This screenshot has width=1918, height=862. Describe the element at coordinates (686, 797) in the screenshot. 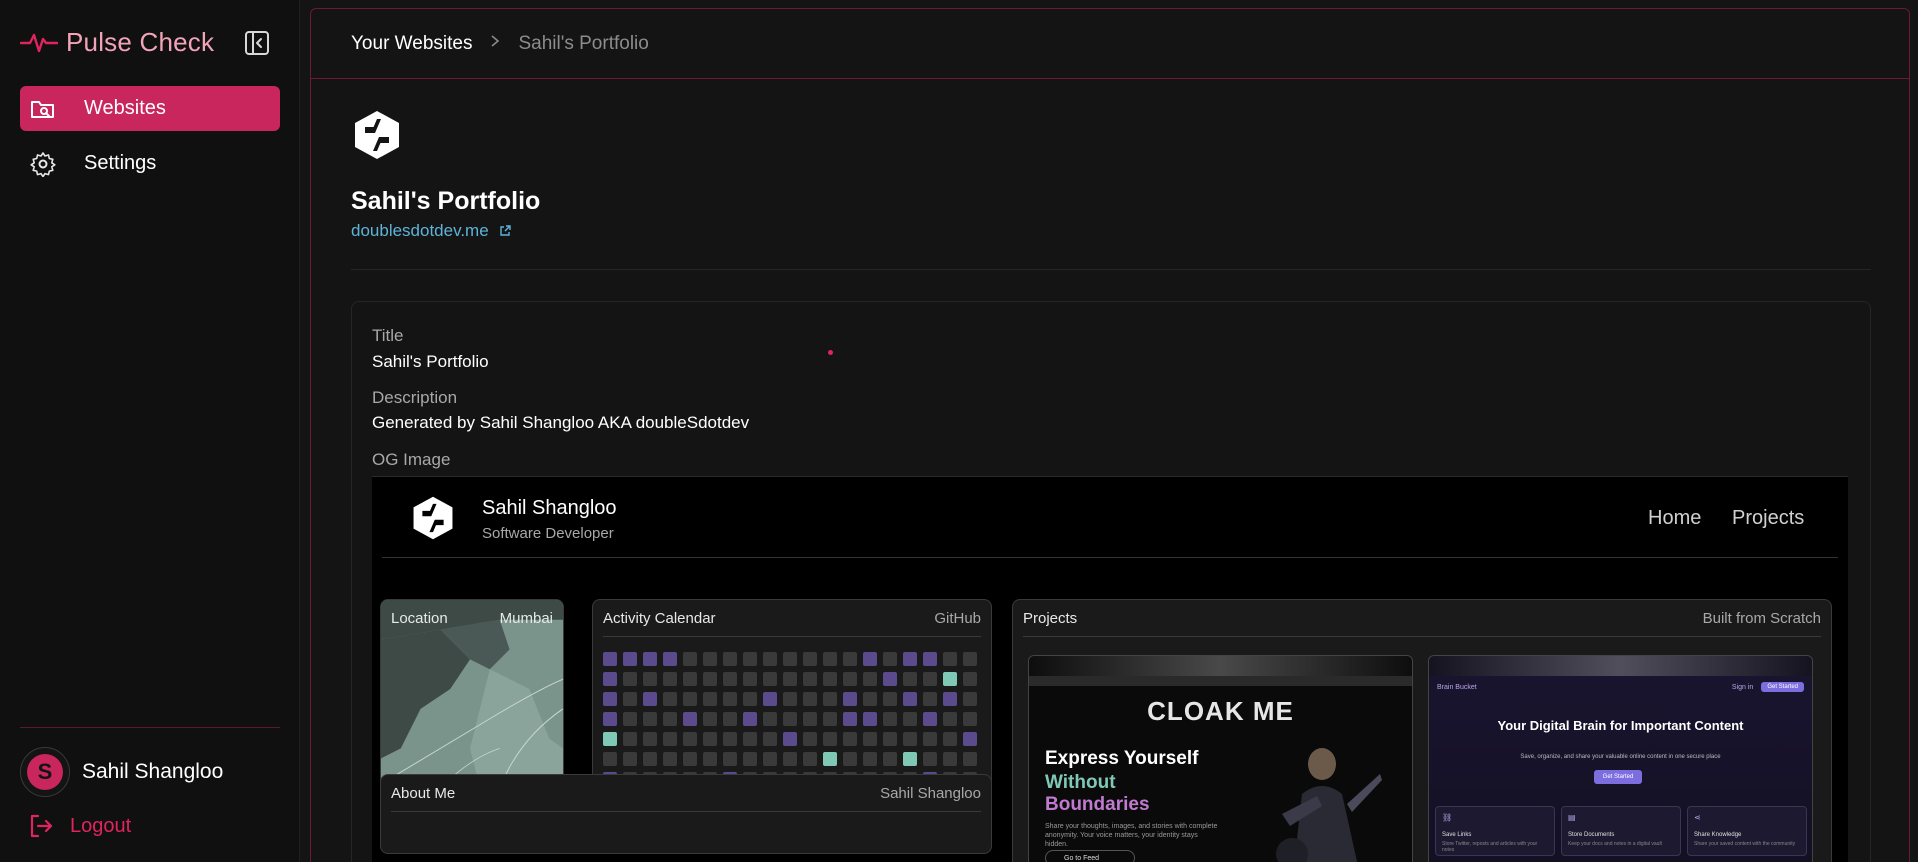

I see `about-header: About Me Sahil Shangloo` at that location.